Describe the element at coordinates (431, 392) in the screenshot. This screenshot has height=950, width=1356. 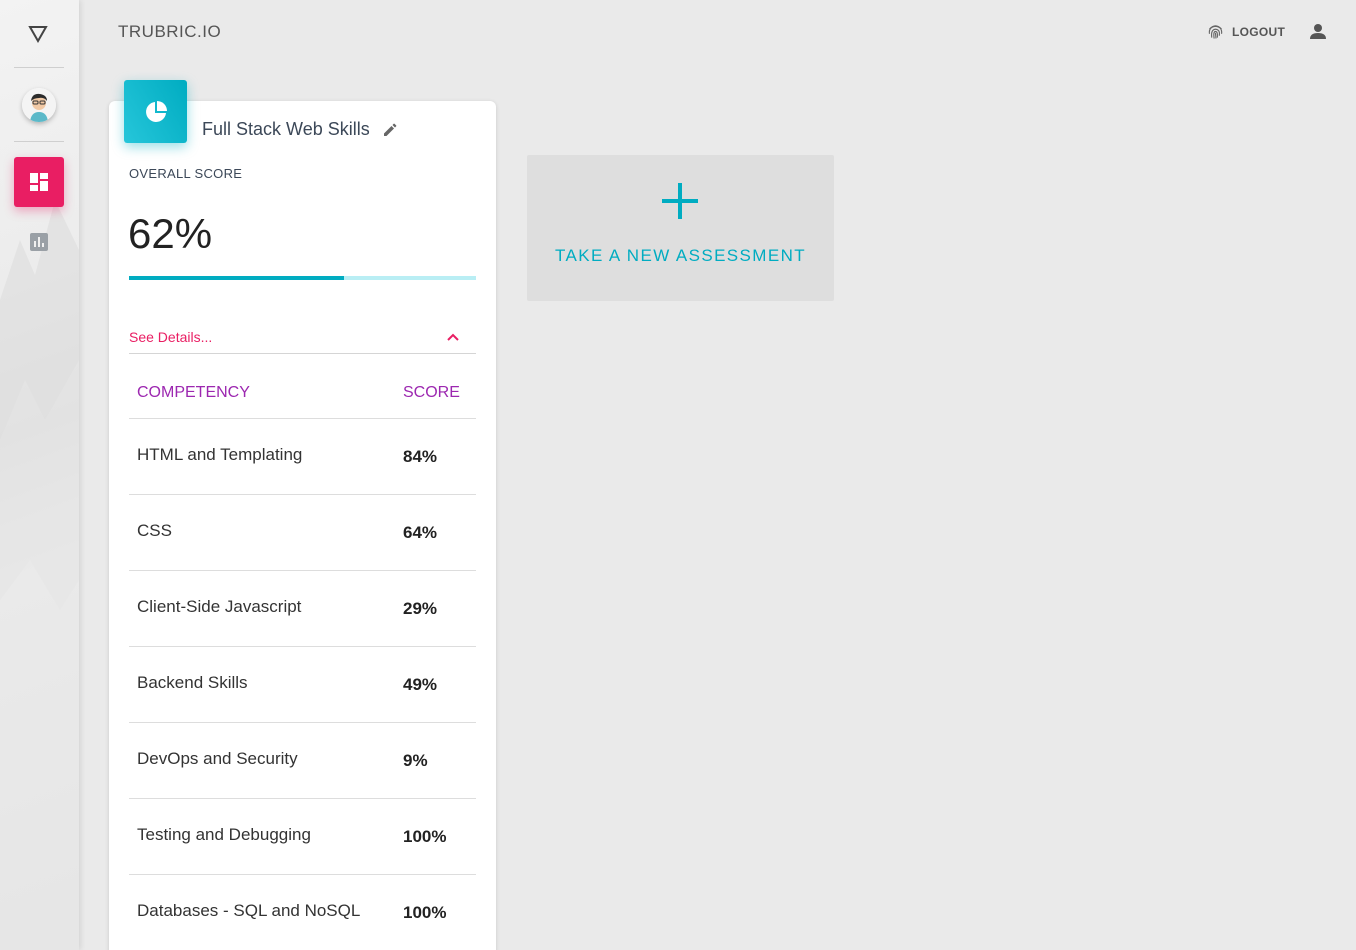
I see `column-header-score: SCORE` at that location.